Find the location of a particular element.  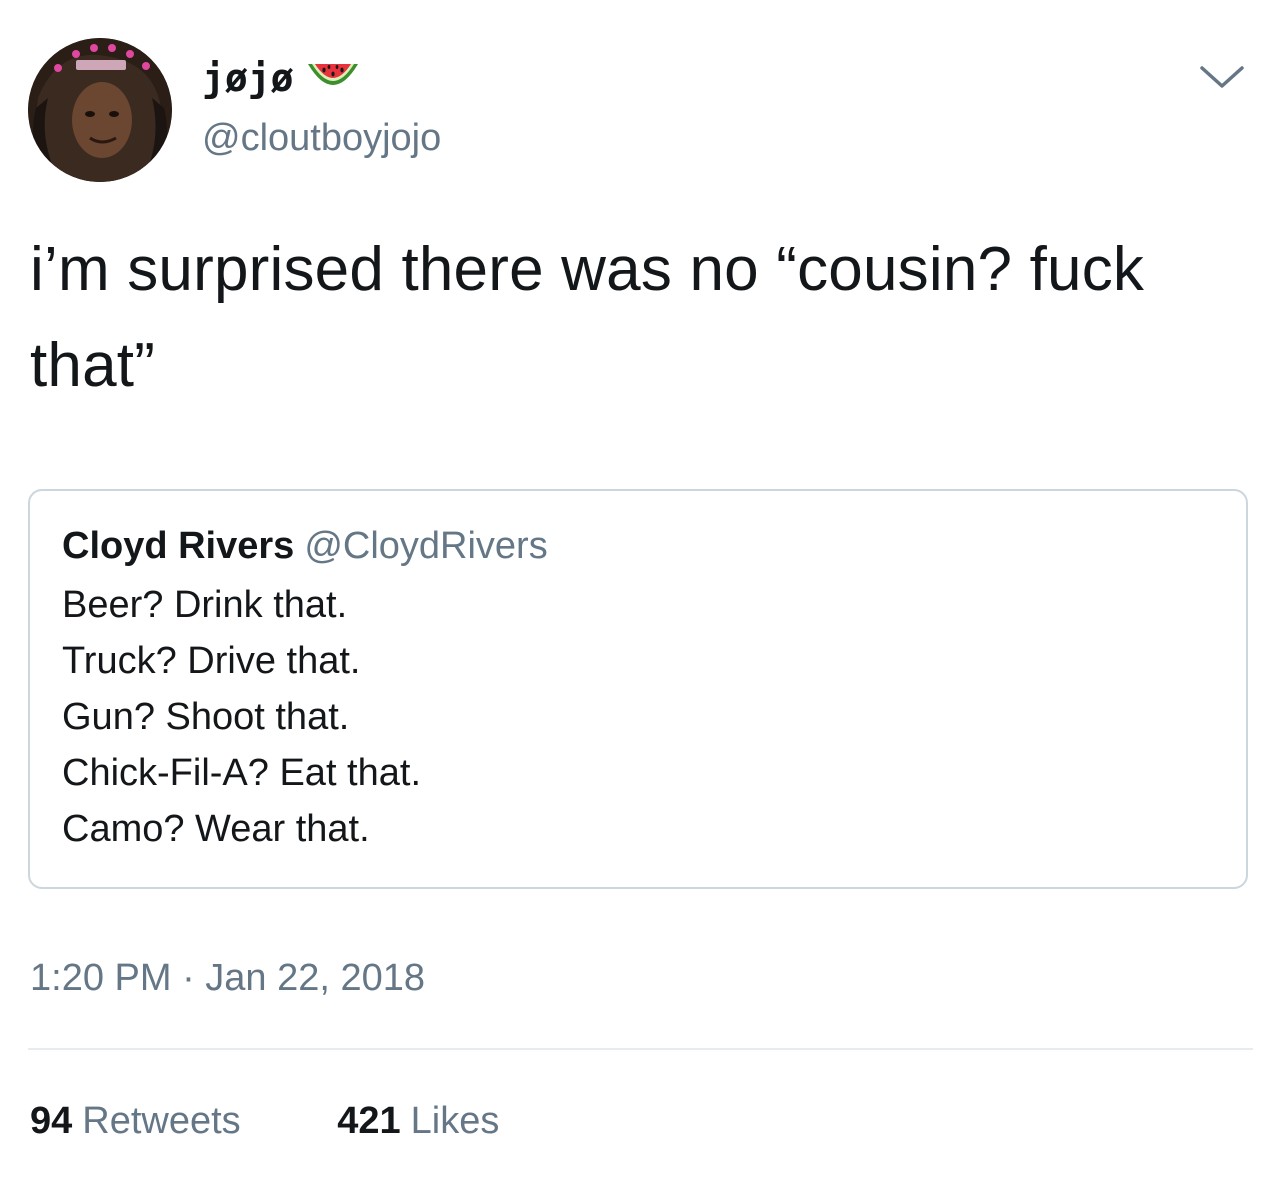

tweet-timestamp: 1:20 PM · Jan 22, 2018 is located at coordinates (227, 978).